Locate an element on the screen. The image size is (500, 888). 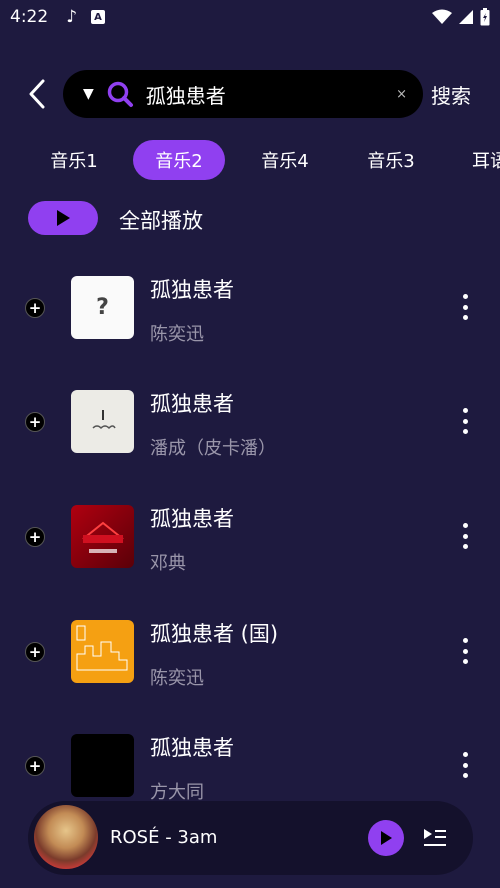
status-system-icons is located at coordinates (461, 17).